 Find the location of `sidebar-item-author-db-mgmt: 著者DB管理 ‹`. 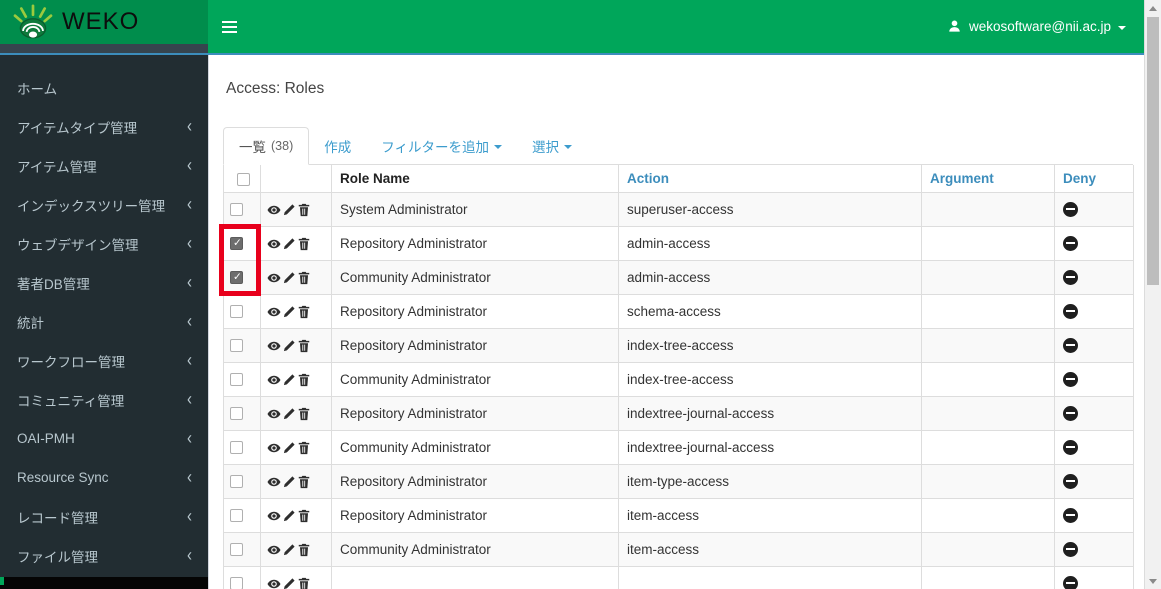

sidebar-item-author-db-mgmt: 著者DB管理 ‹ is located at coordinates (104, 282).